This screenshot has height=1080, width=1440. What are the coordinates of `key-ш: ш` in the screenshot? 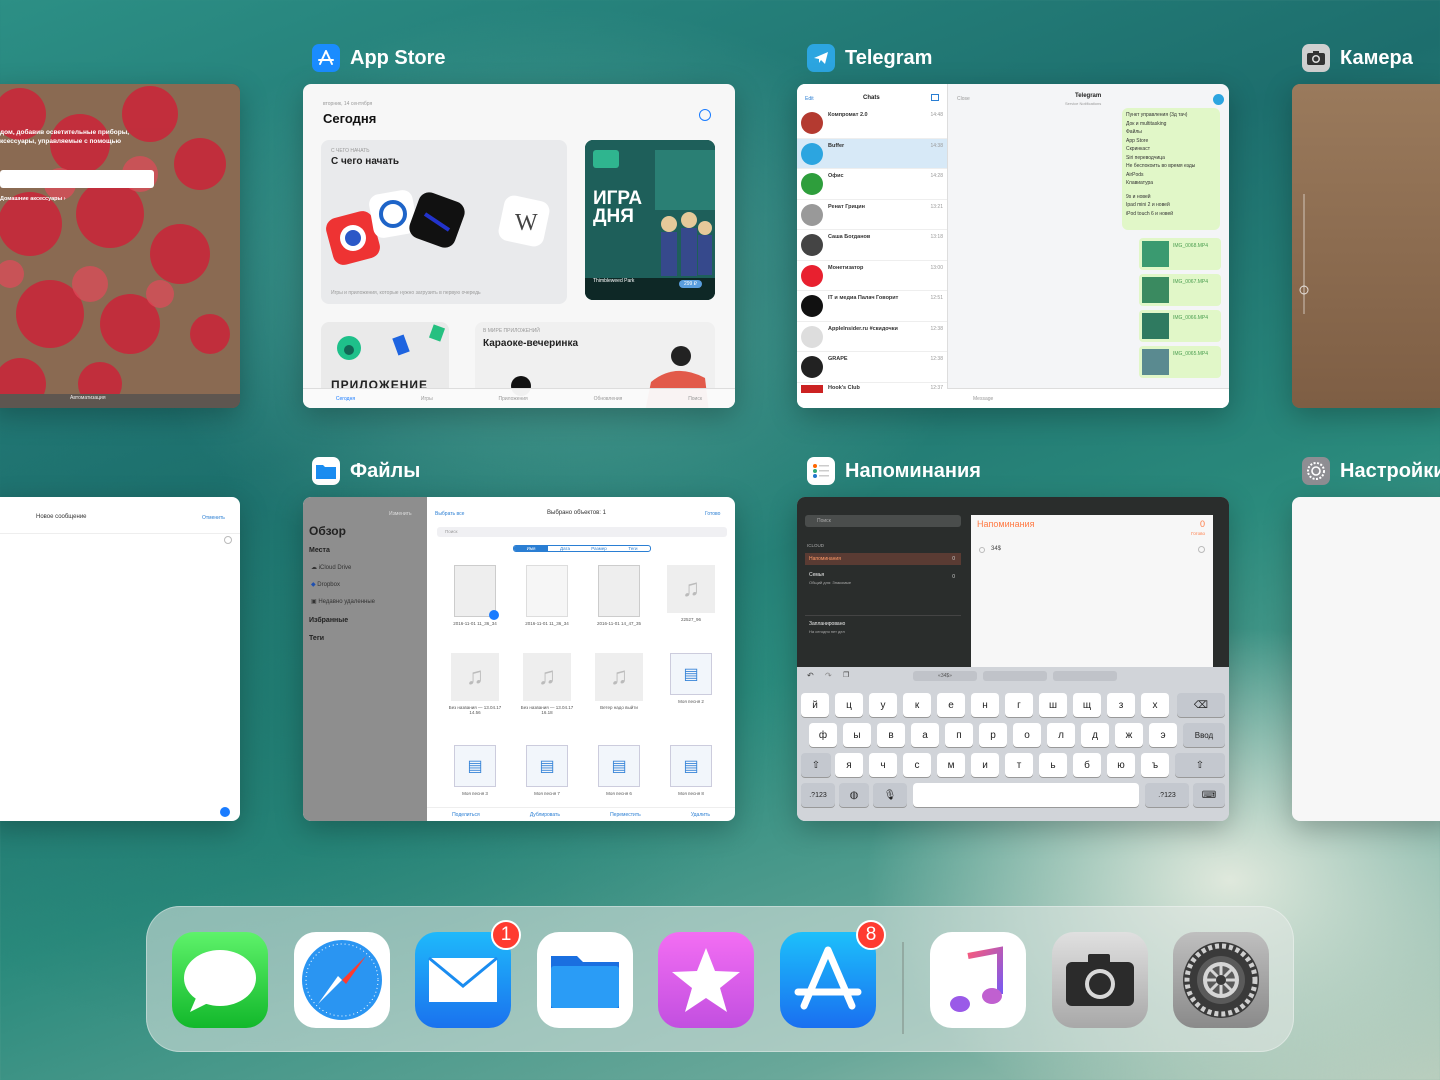 It's located at (1053, 705).